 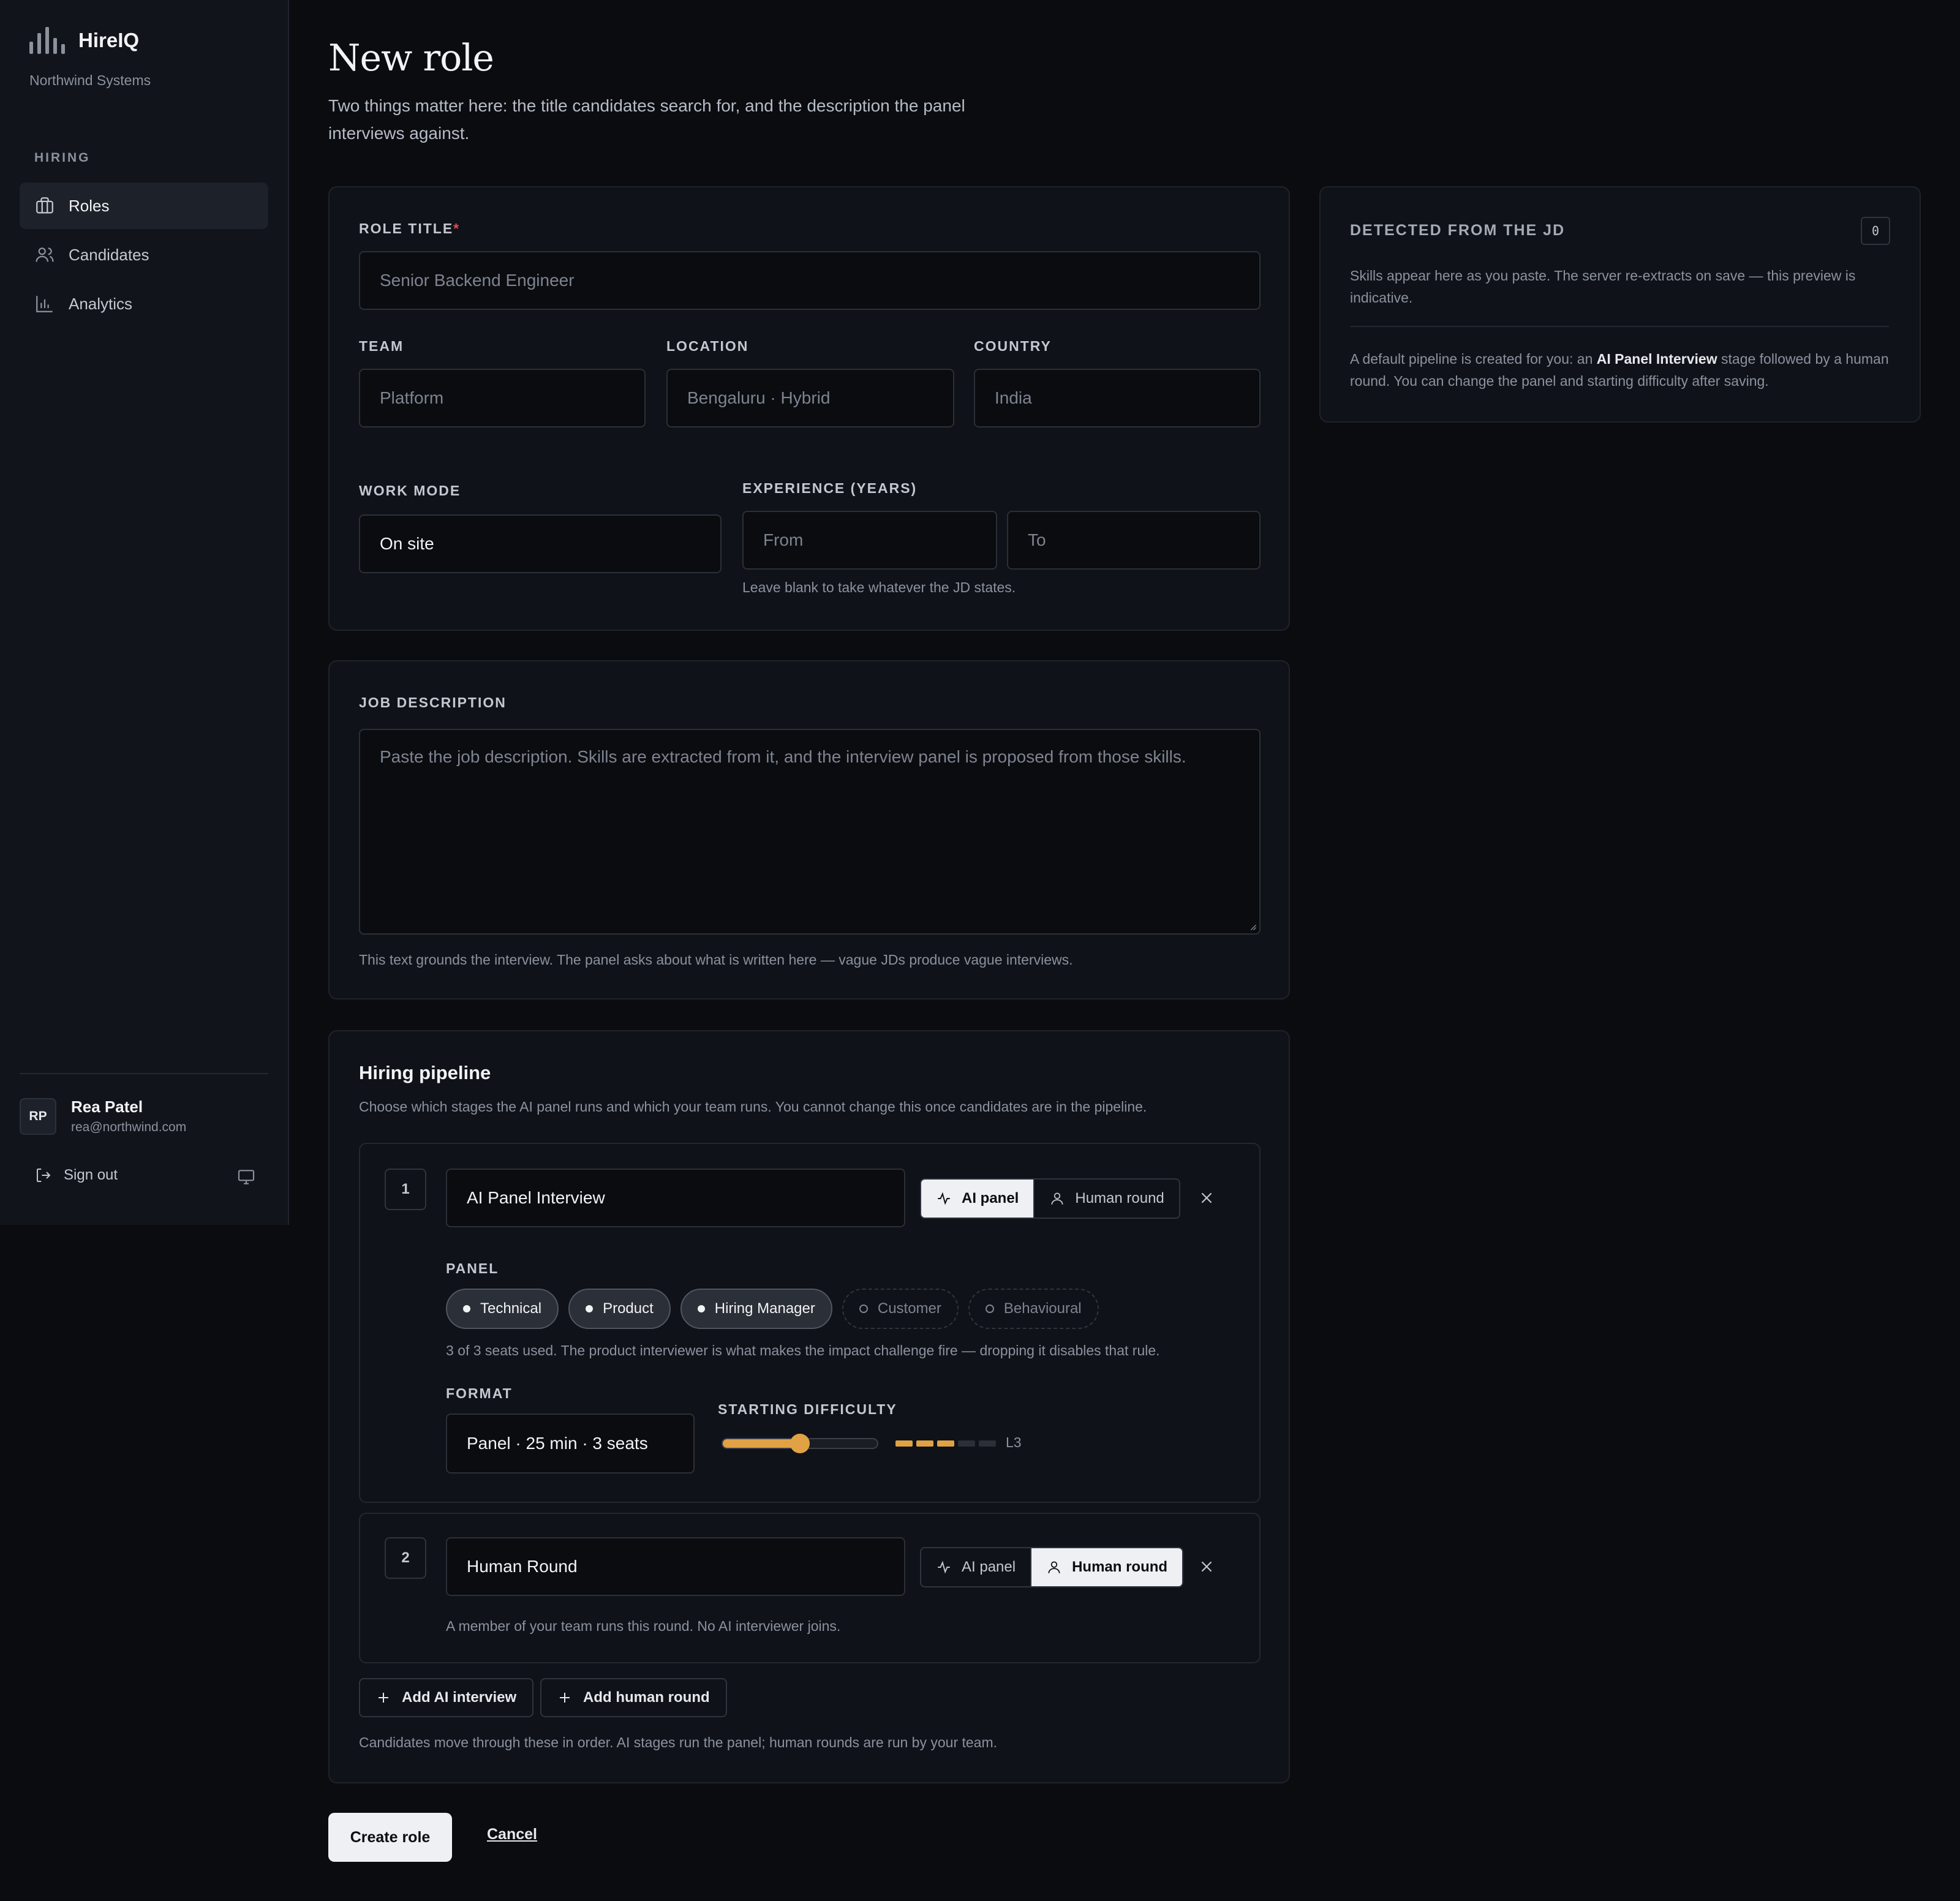 I want to click on avatar: RP, so click(x=38, y=1116).